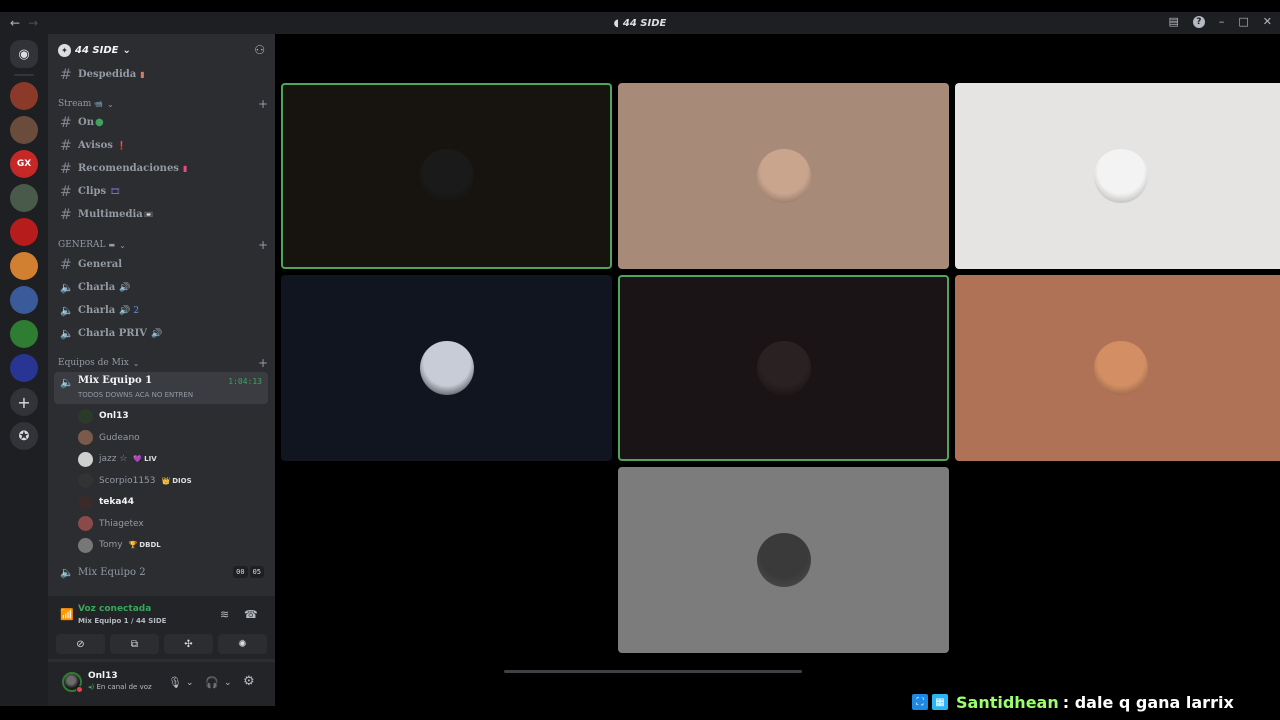  Describe the element at coordinates (160, 310) in the screenshot. I see `channel-charla-2: 🔈 Charla 🔊 2` at that location.